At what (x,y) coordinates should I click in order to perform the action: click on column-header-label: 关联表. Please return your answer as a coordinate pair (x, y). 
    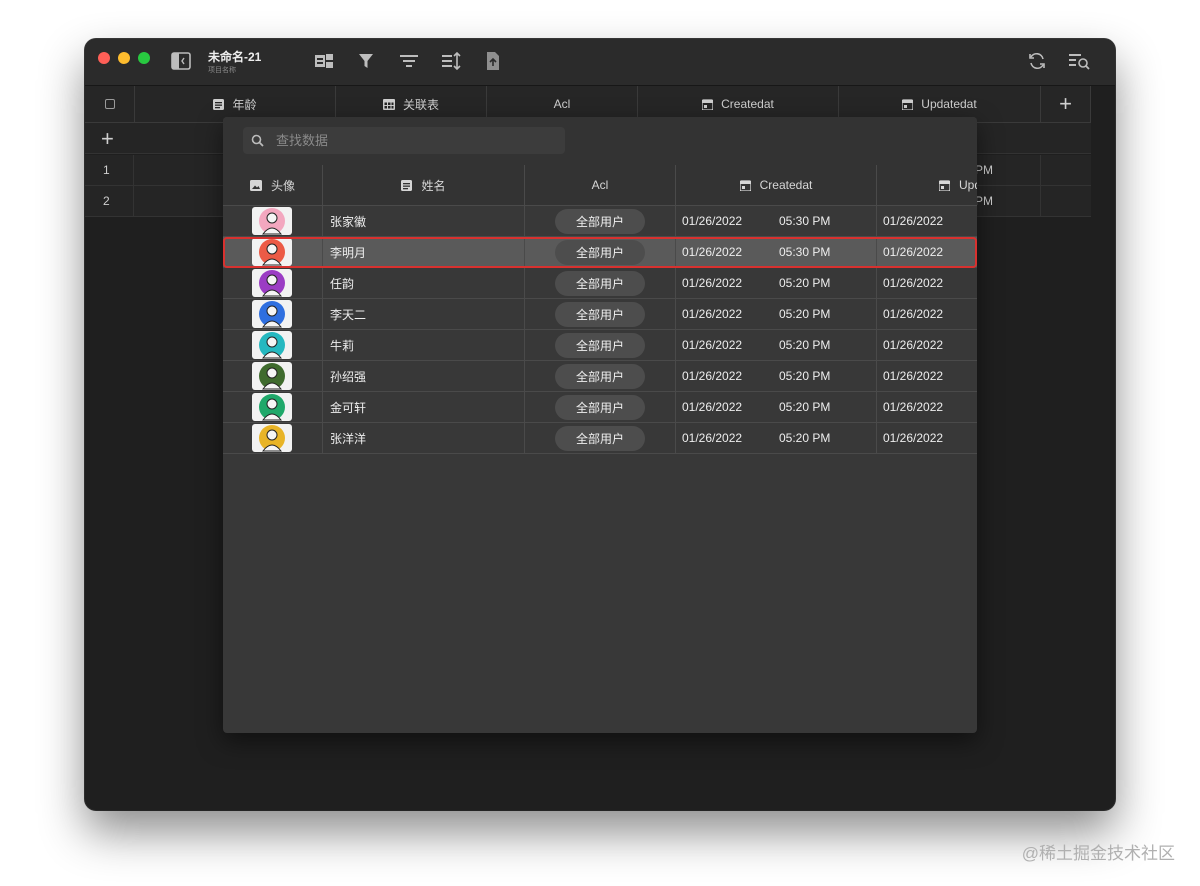
    Looking at the image, I should click on (420, 104).